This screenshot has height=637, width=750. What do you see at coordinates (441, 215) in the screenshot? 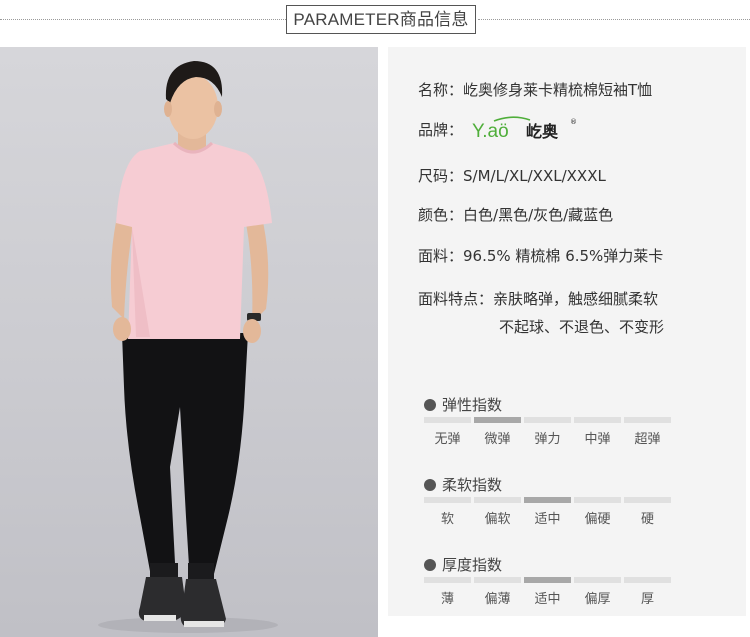
I see `param-color-label: 颜色：` at bounding box center [441, 215].